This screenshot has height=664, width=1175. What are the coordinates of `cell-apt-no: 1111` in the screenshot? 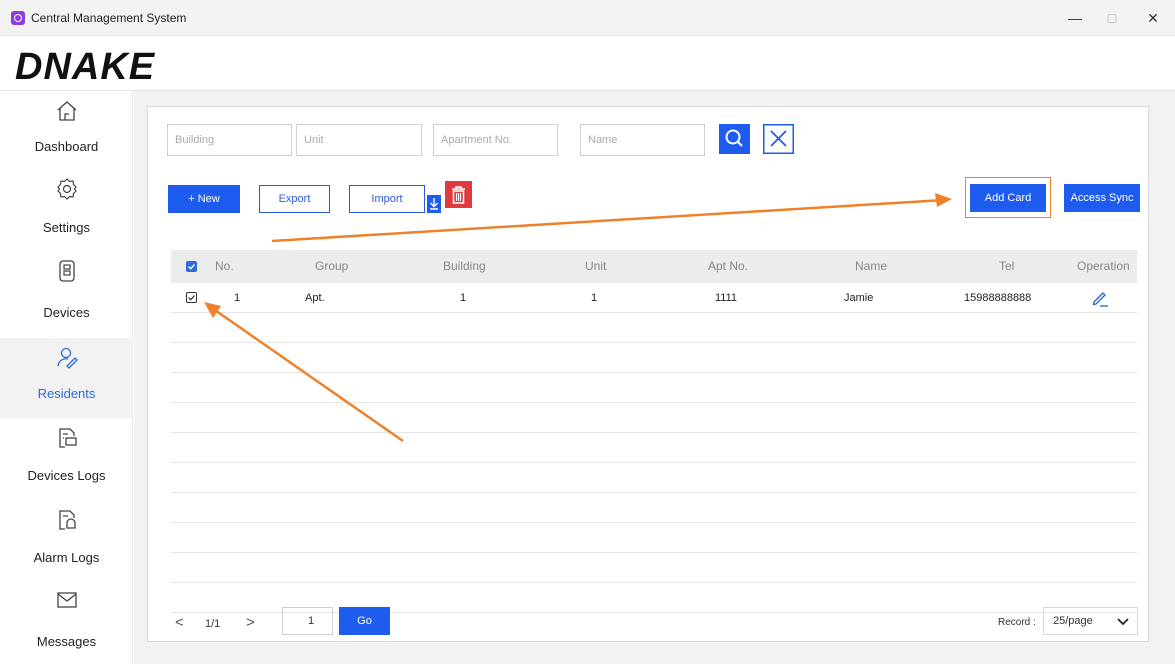 It's located at (726, 298).